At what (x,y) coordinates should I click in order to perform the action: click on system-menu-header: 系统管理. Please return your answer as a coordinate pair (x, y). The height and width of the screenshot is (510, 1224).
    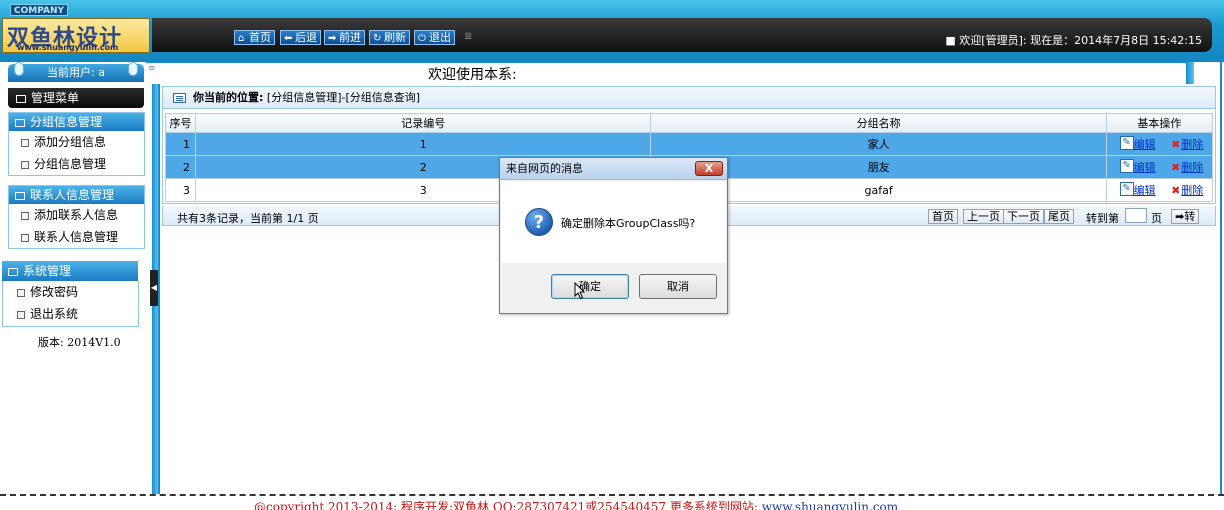
    Looking at the image, I should click on (70, 271).